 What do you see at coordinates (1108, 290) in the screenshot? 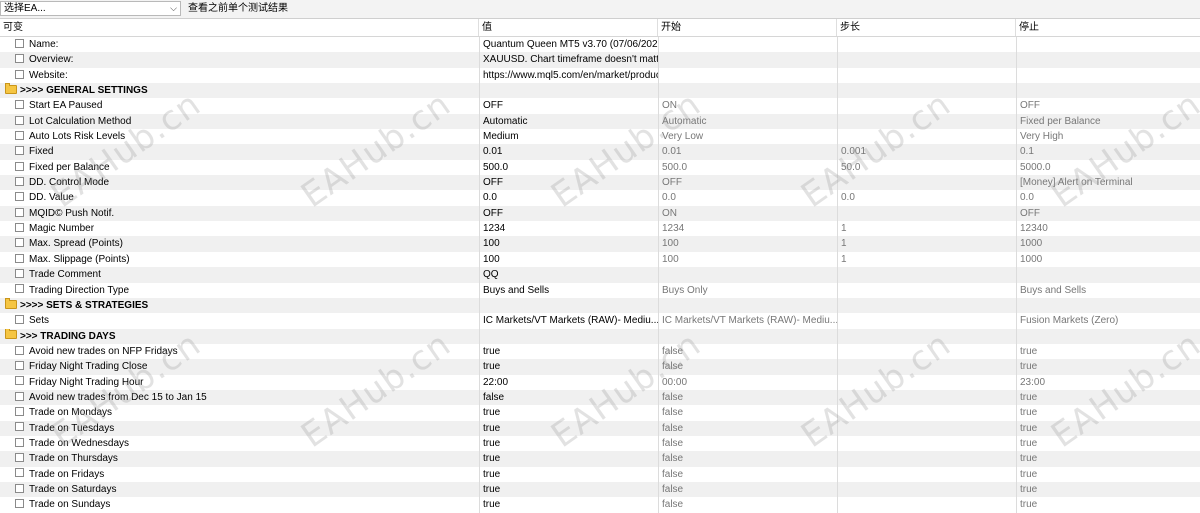
I see `stop-cell: Buys and Sells` at bounding box center [1108, 290].